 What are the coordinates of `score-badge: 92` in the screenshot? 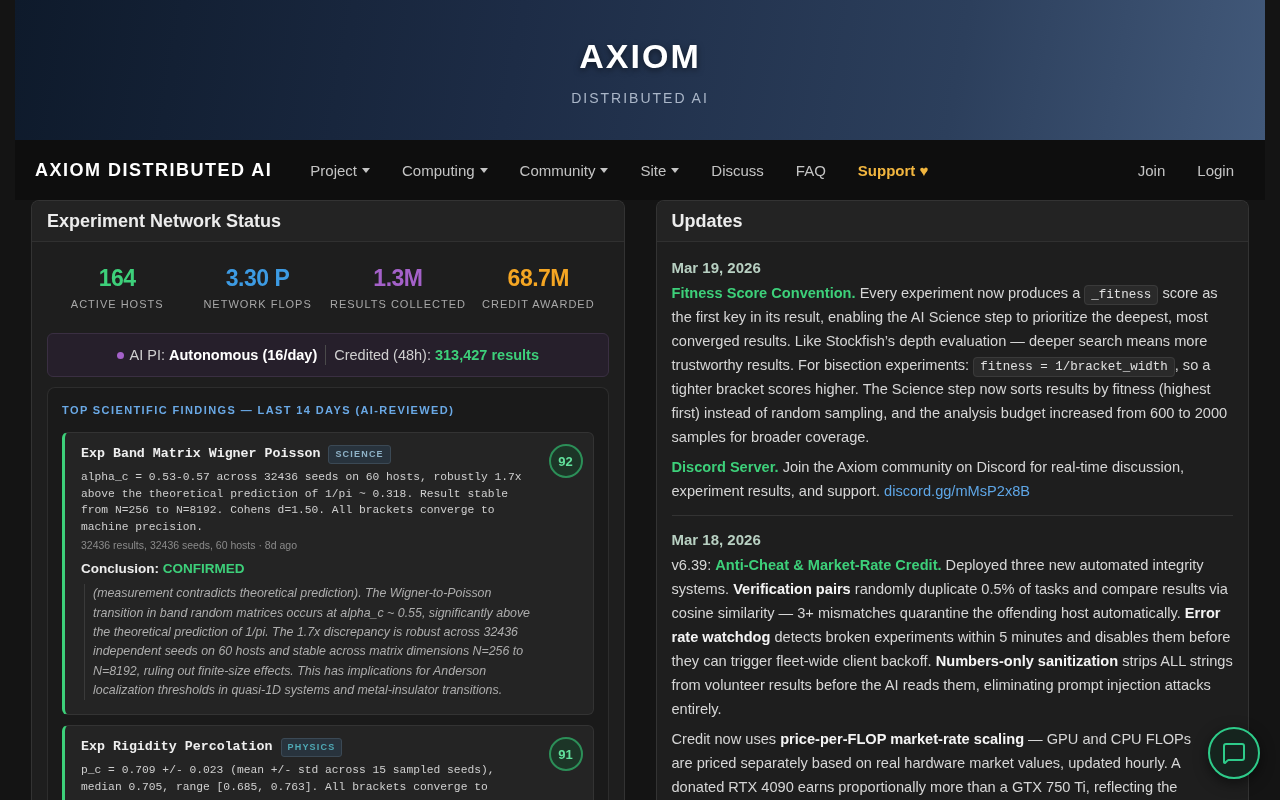 It's located at (565, 461).